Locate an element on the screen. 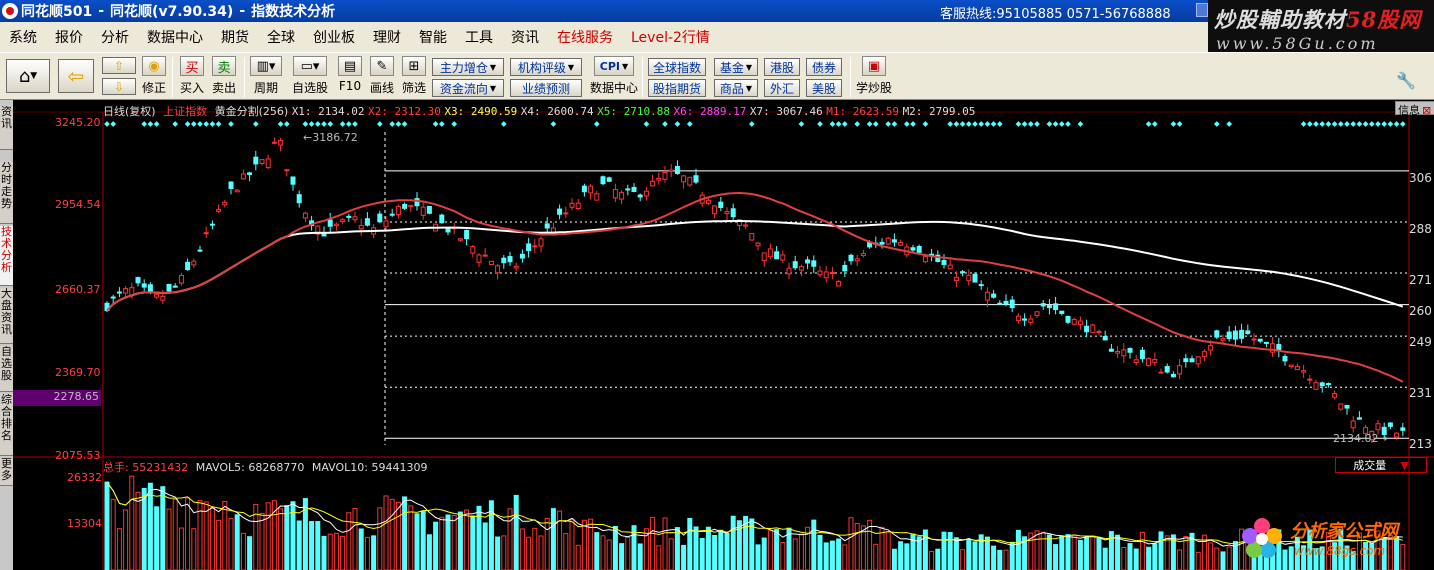 The image size is (1434, 570). commodity-button: 商品 ▼ is located at coordinates (736, 88).